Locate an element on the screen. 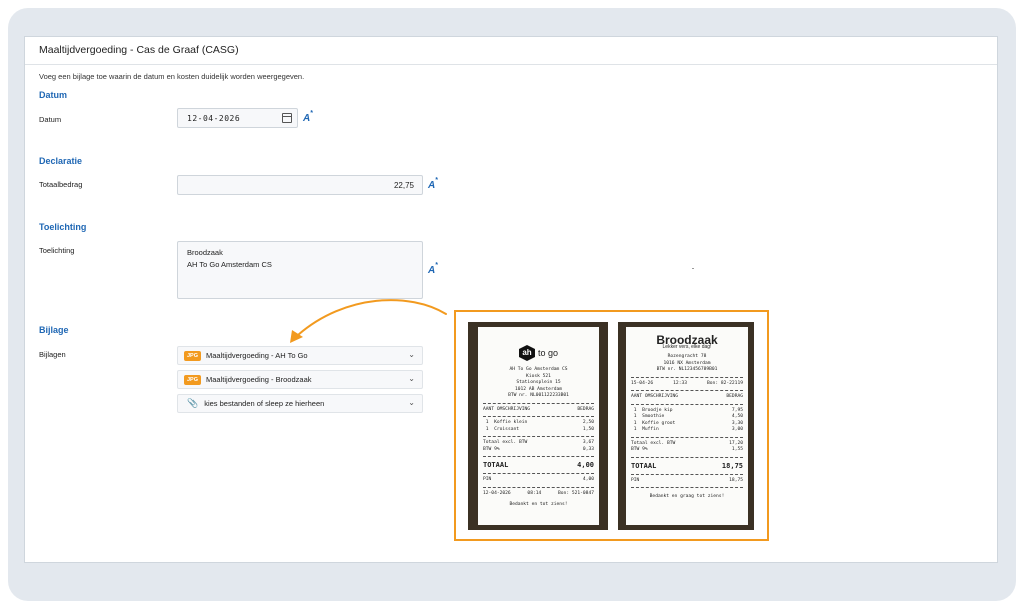 This screenshot has height=607, width=1024. date-input: 12-04-2026 is located at coordinates (237, 118).